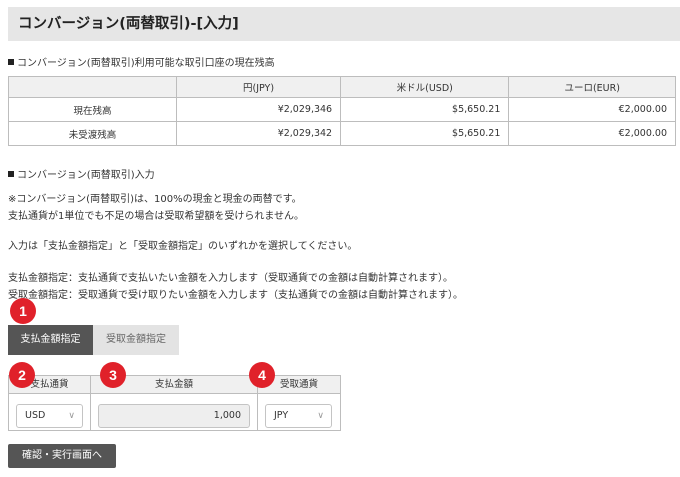 The image size is (680, 477). Describe the element at coordinates (174, 403) in the screenshot. I see `conversion-form: 支払通貨 USD ∨ 支払金額 1,000 受取通貨 JPY ∨` at that location.